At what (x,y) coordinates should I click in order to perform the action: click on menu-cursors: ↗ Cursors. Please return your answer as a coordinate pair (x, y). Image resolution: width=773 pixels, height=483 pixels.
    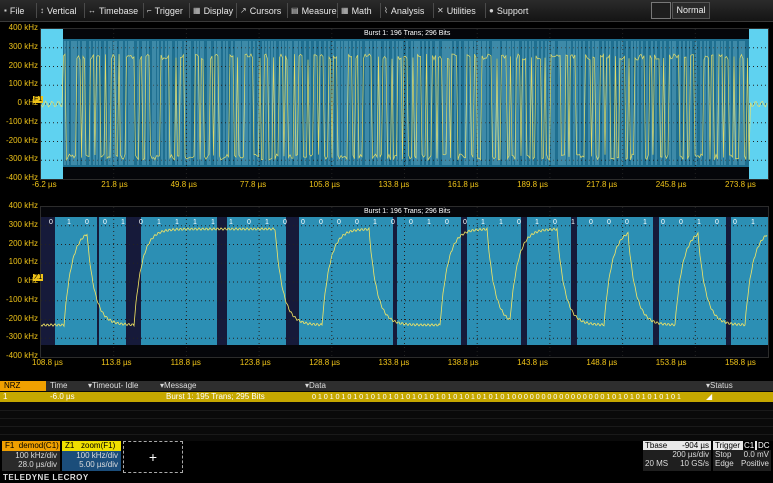
    Looking at the image, I should click on (260, 10).